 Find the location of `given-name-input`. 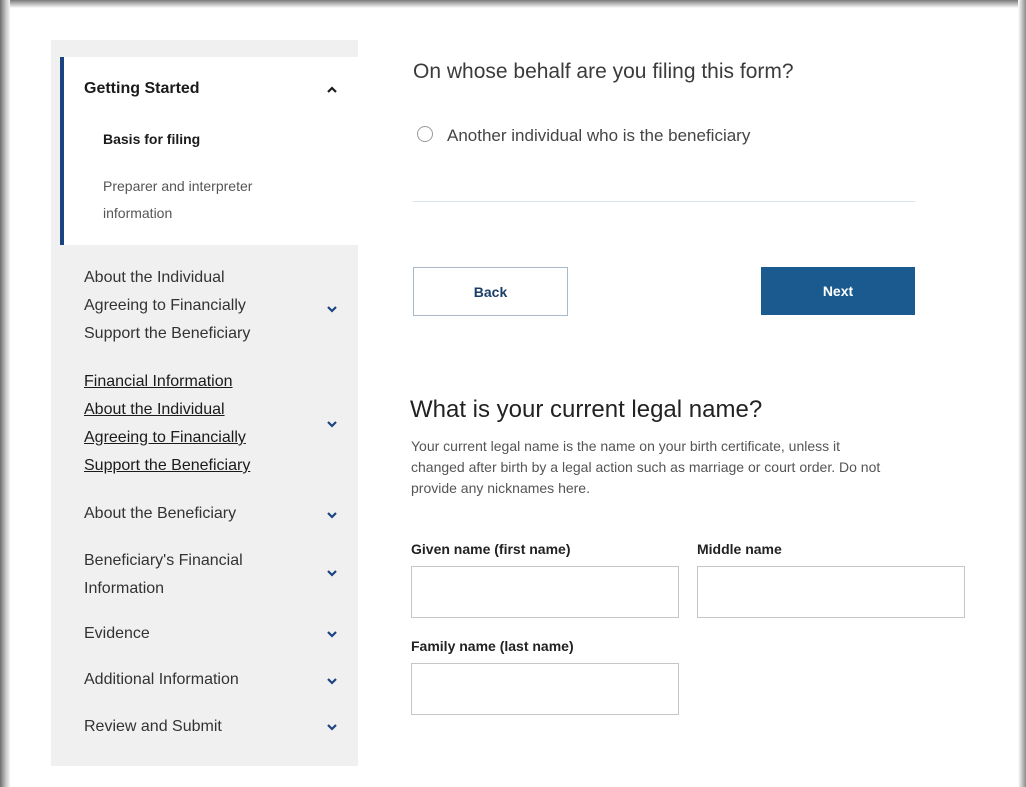

given-name-input is located at coordinates (545, 592).